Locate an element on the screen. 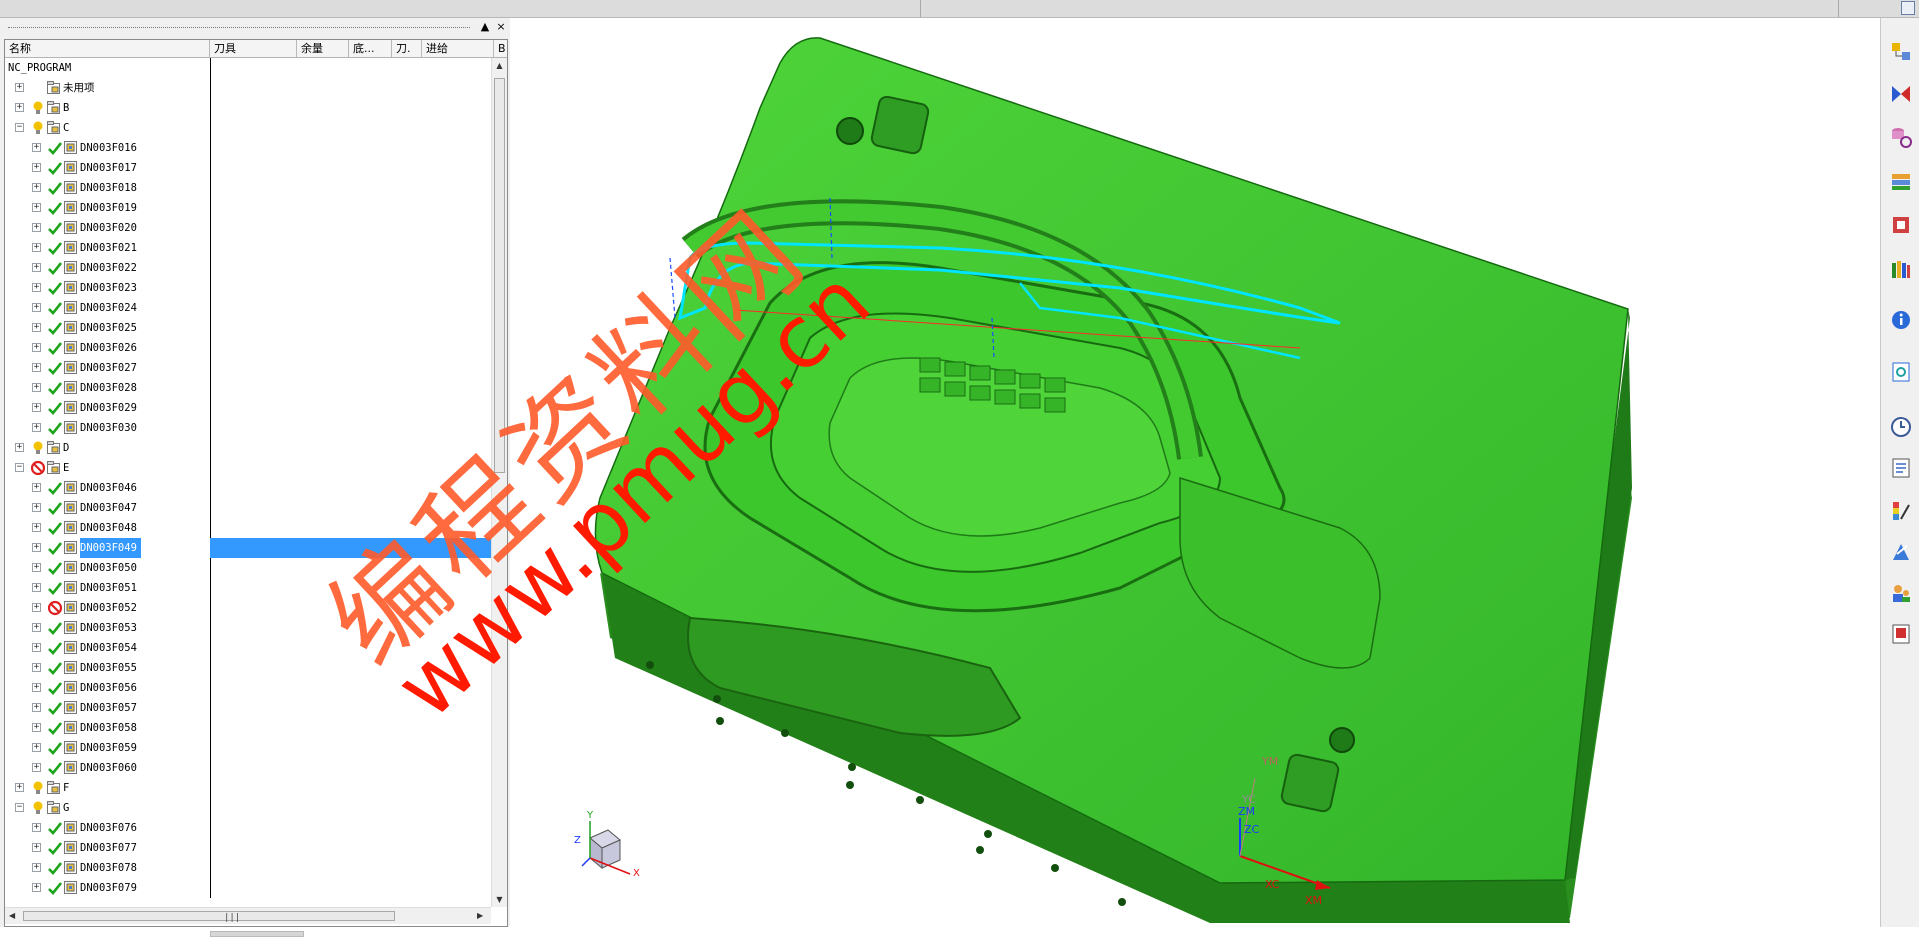 This screenshot has width=1919, height=937. operation-row: + DN003F017 is located at coordinates (248, 168).